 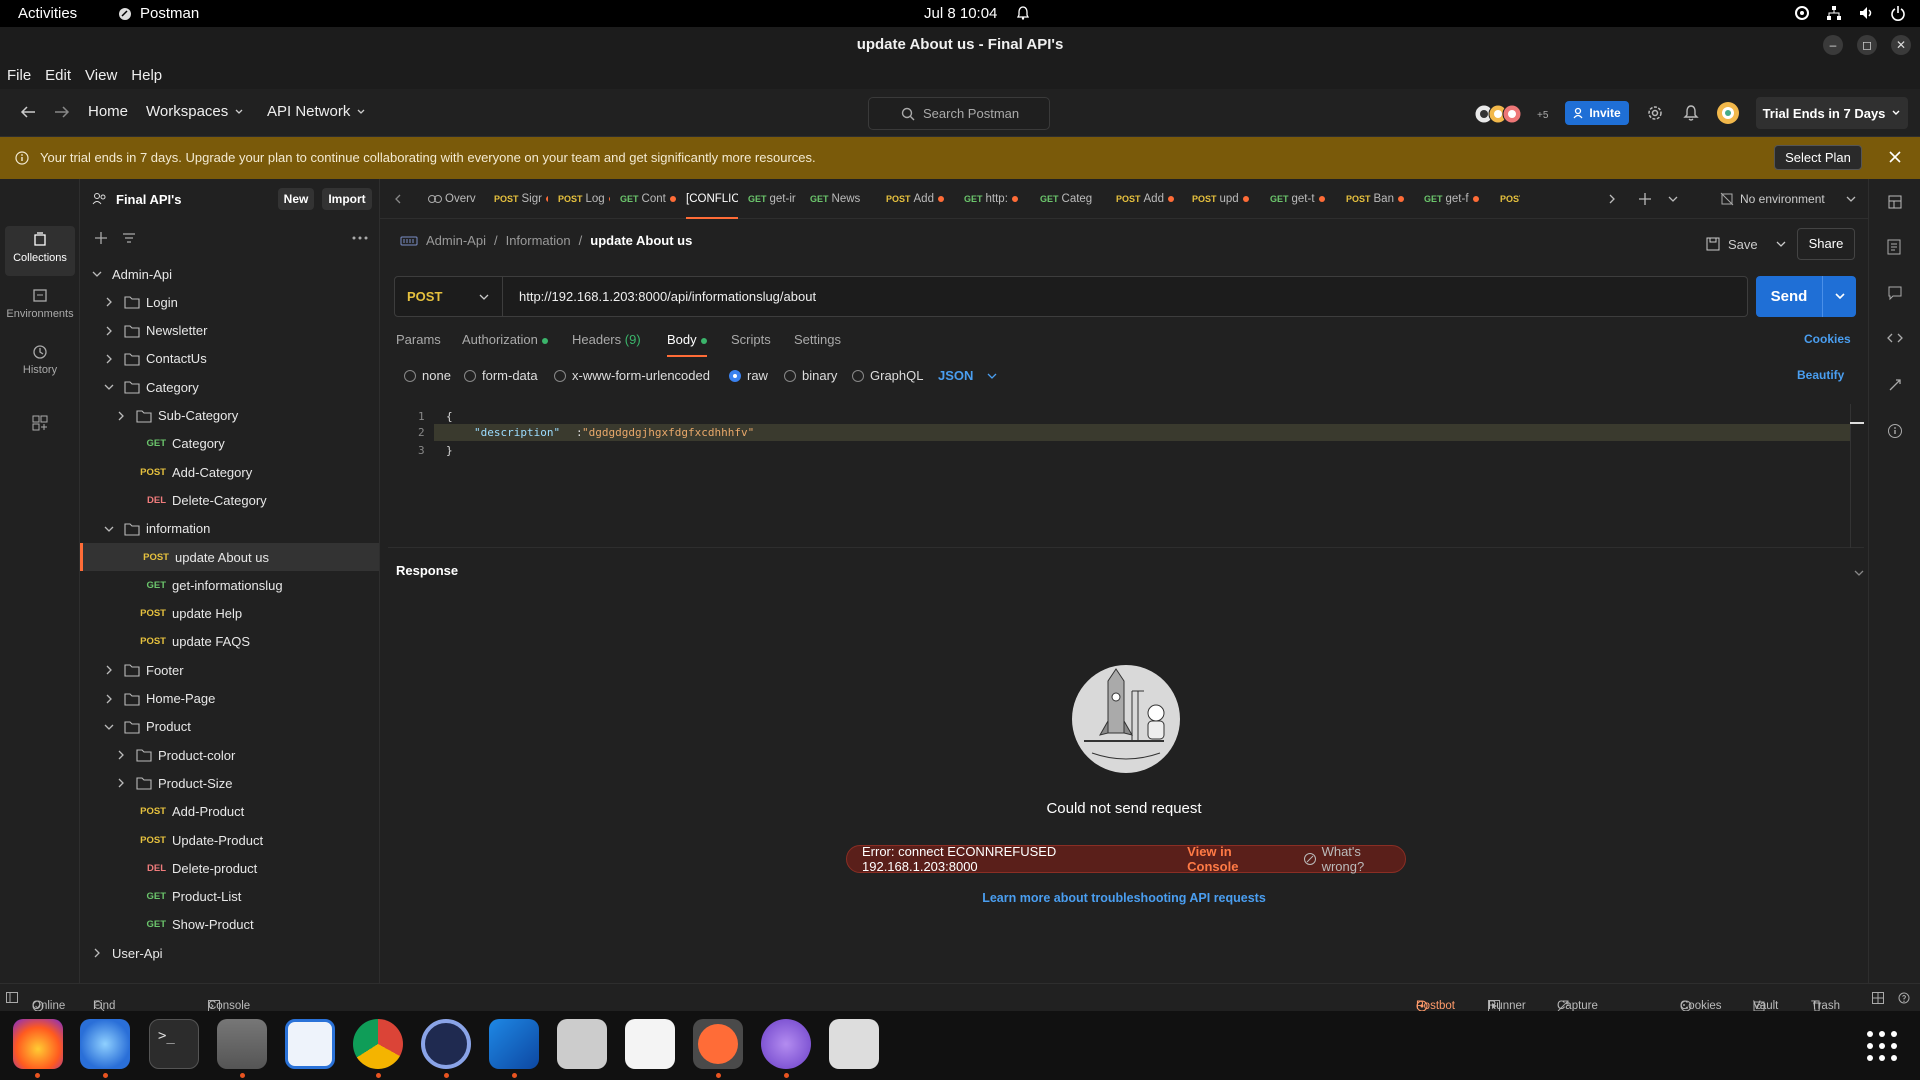 What do you see at coordinates (774, 199) in the screenshot?
I see `request-tab: GET get-ir` at bounding box center [774, 199].